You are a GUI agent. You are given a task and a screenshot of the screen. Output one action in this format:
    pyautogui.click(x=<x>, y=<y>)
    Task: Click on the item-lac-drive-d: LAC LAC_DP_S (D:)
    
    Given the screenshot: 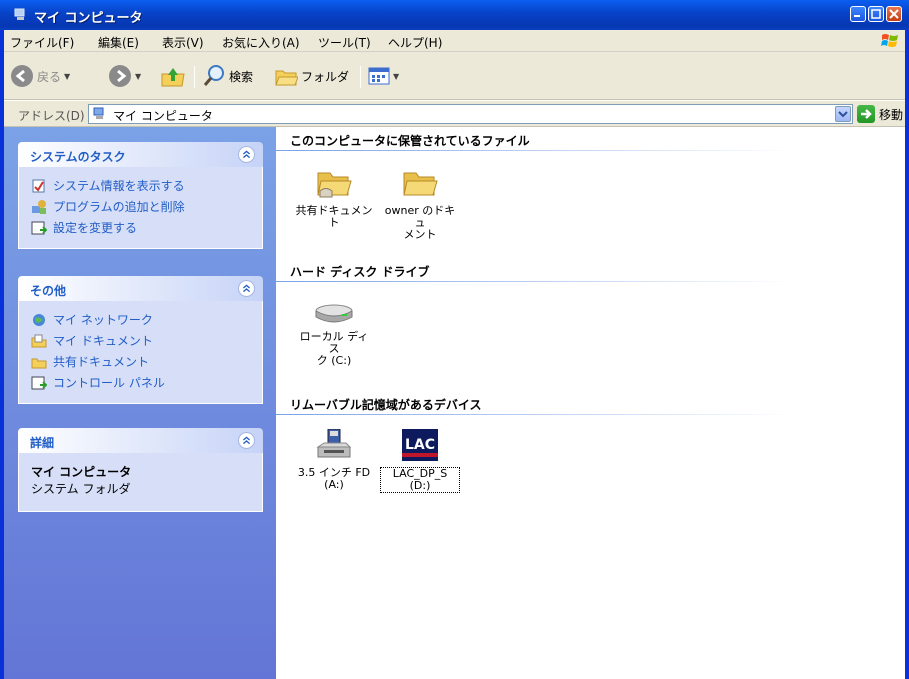 What is the action you would take?
    pyautogui.click(x=420, y=461)
    